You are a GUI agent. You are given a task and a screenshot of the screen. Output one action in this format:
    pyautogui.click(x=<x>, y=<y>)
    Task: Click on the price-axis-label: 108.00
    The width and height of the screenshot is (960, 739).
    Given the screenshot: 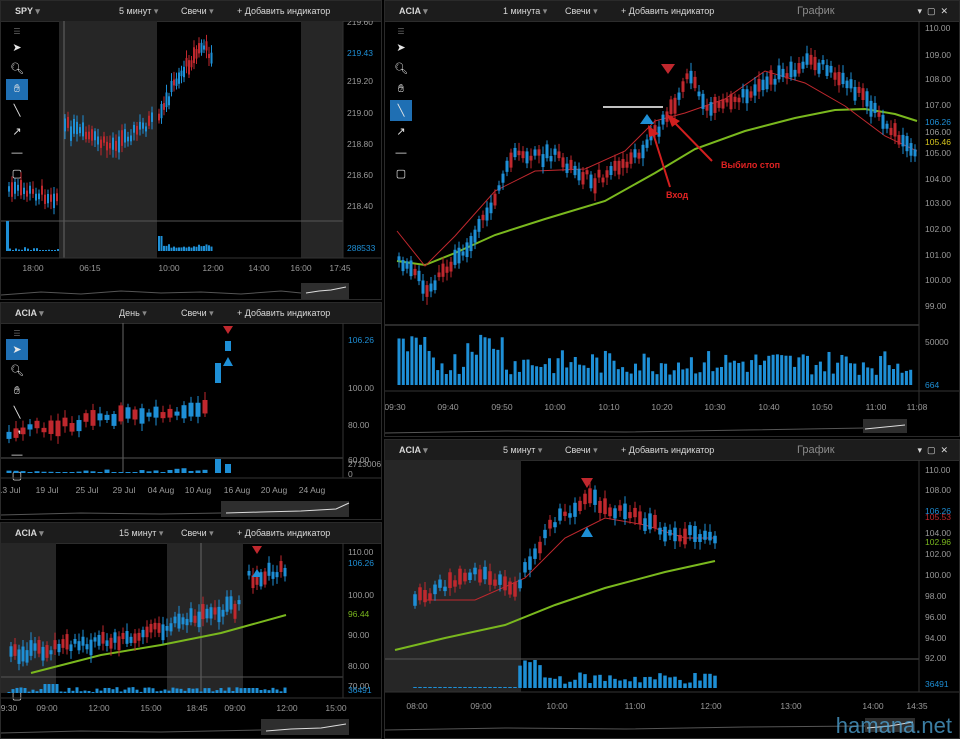 What is the action you would take?
    pyautogui.click(x=938, y=79)
    